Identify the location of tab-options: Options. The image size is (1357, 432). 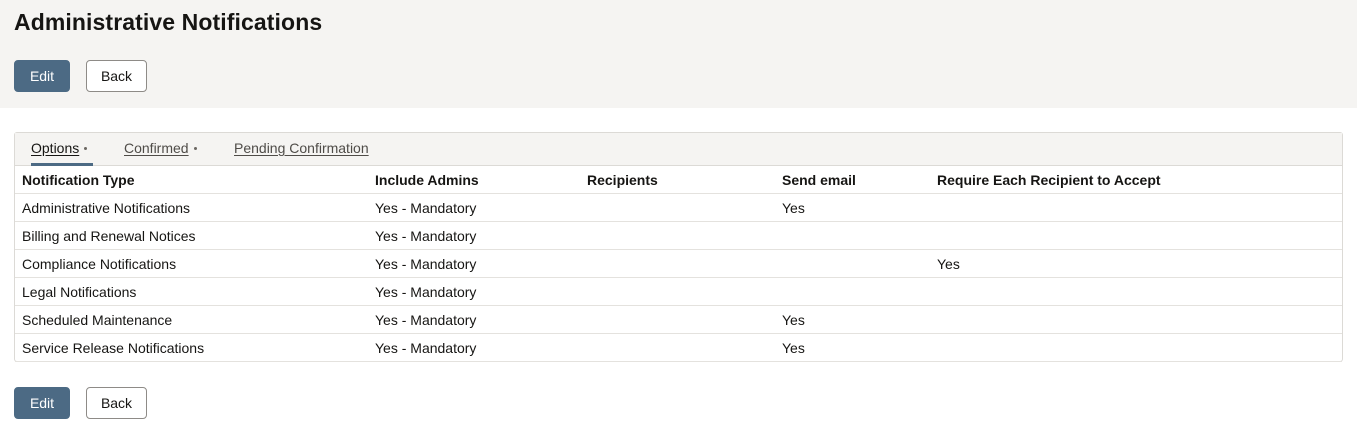
(62, 153).